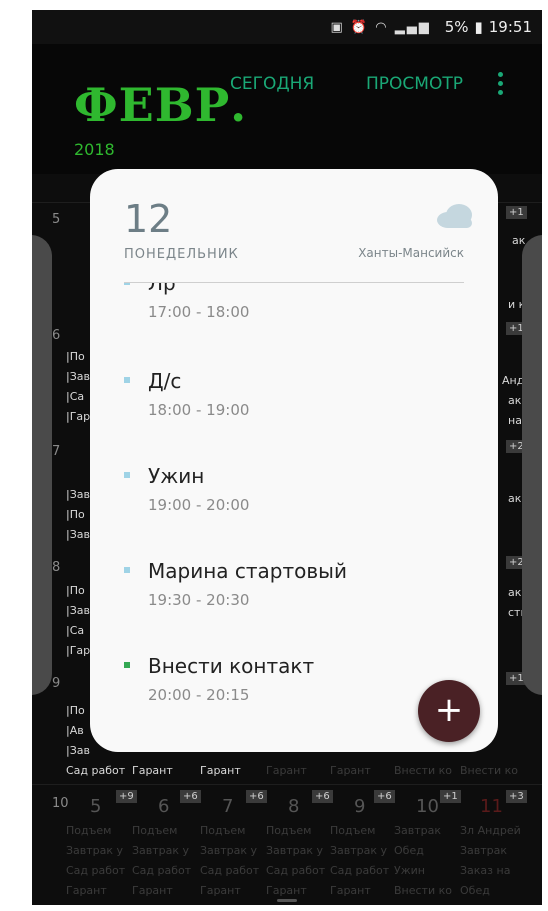 This screenshot has width=548, height=911. Describe the element at coordinates (293, 806) in the screenshot. I see `day-number: 8` at that location.